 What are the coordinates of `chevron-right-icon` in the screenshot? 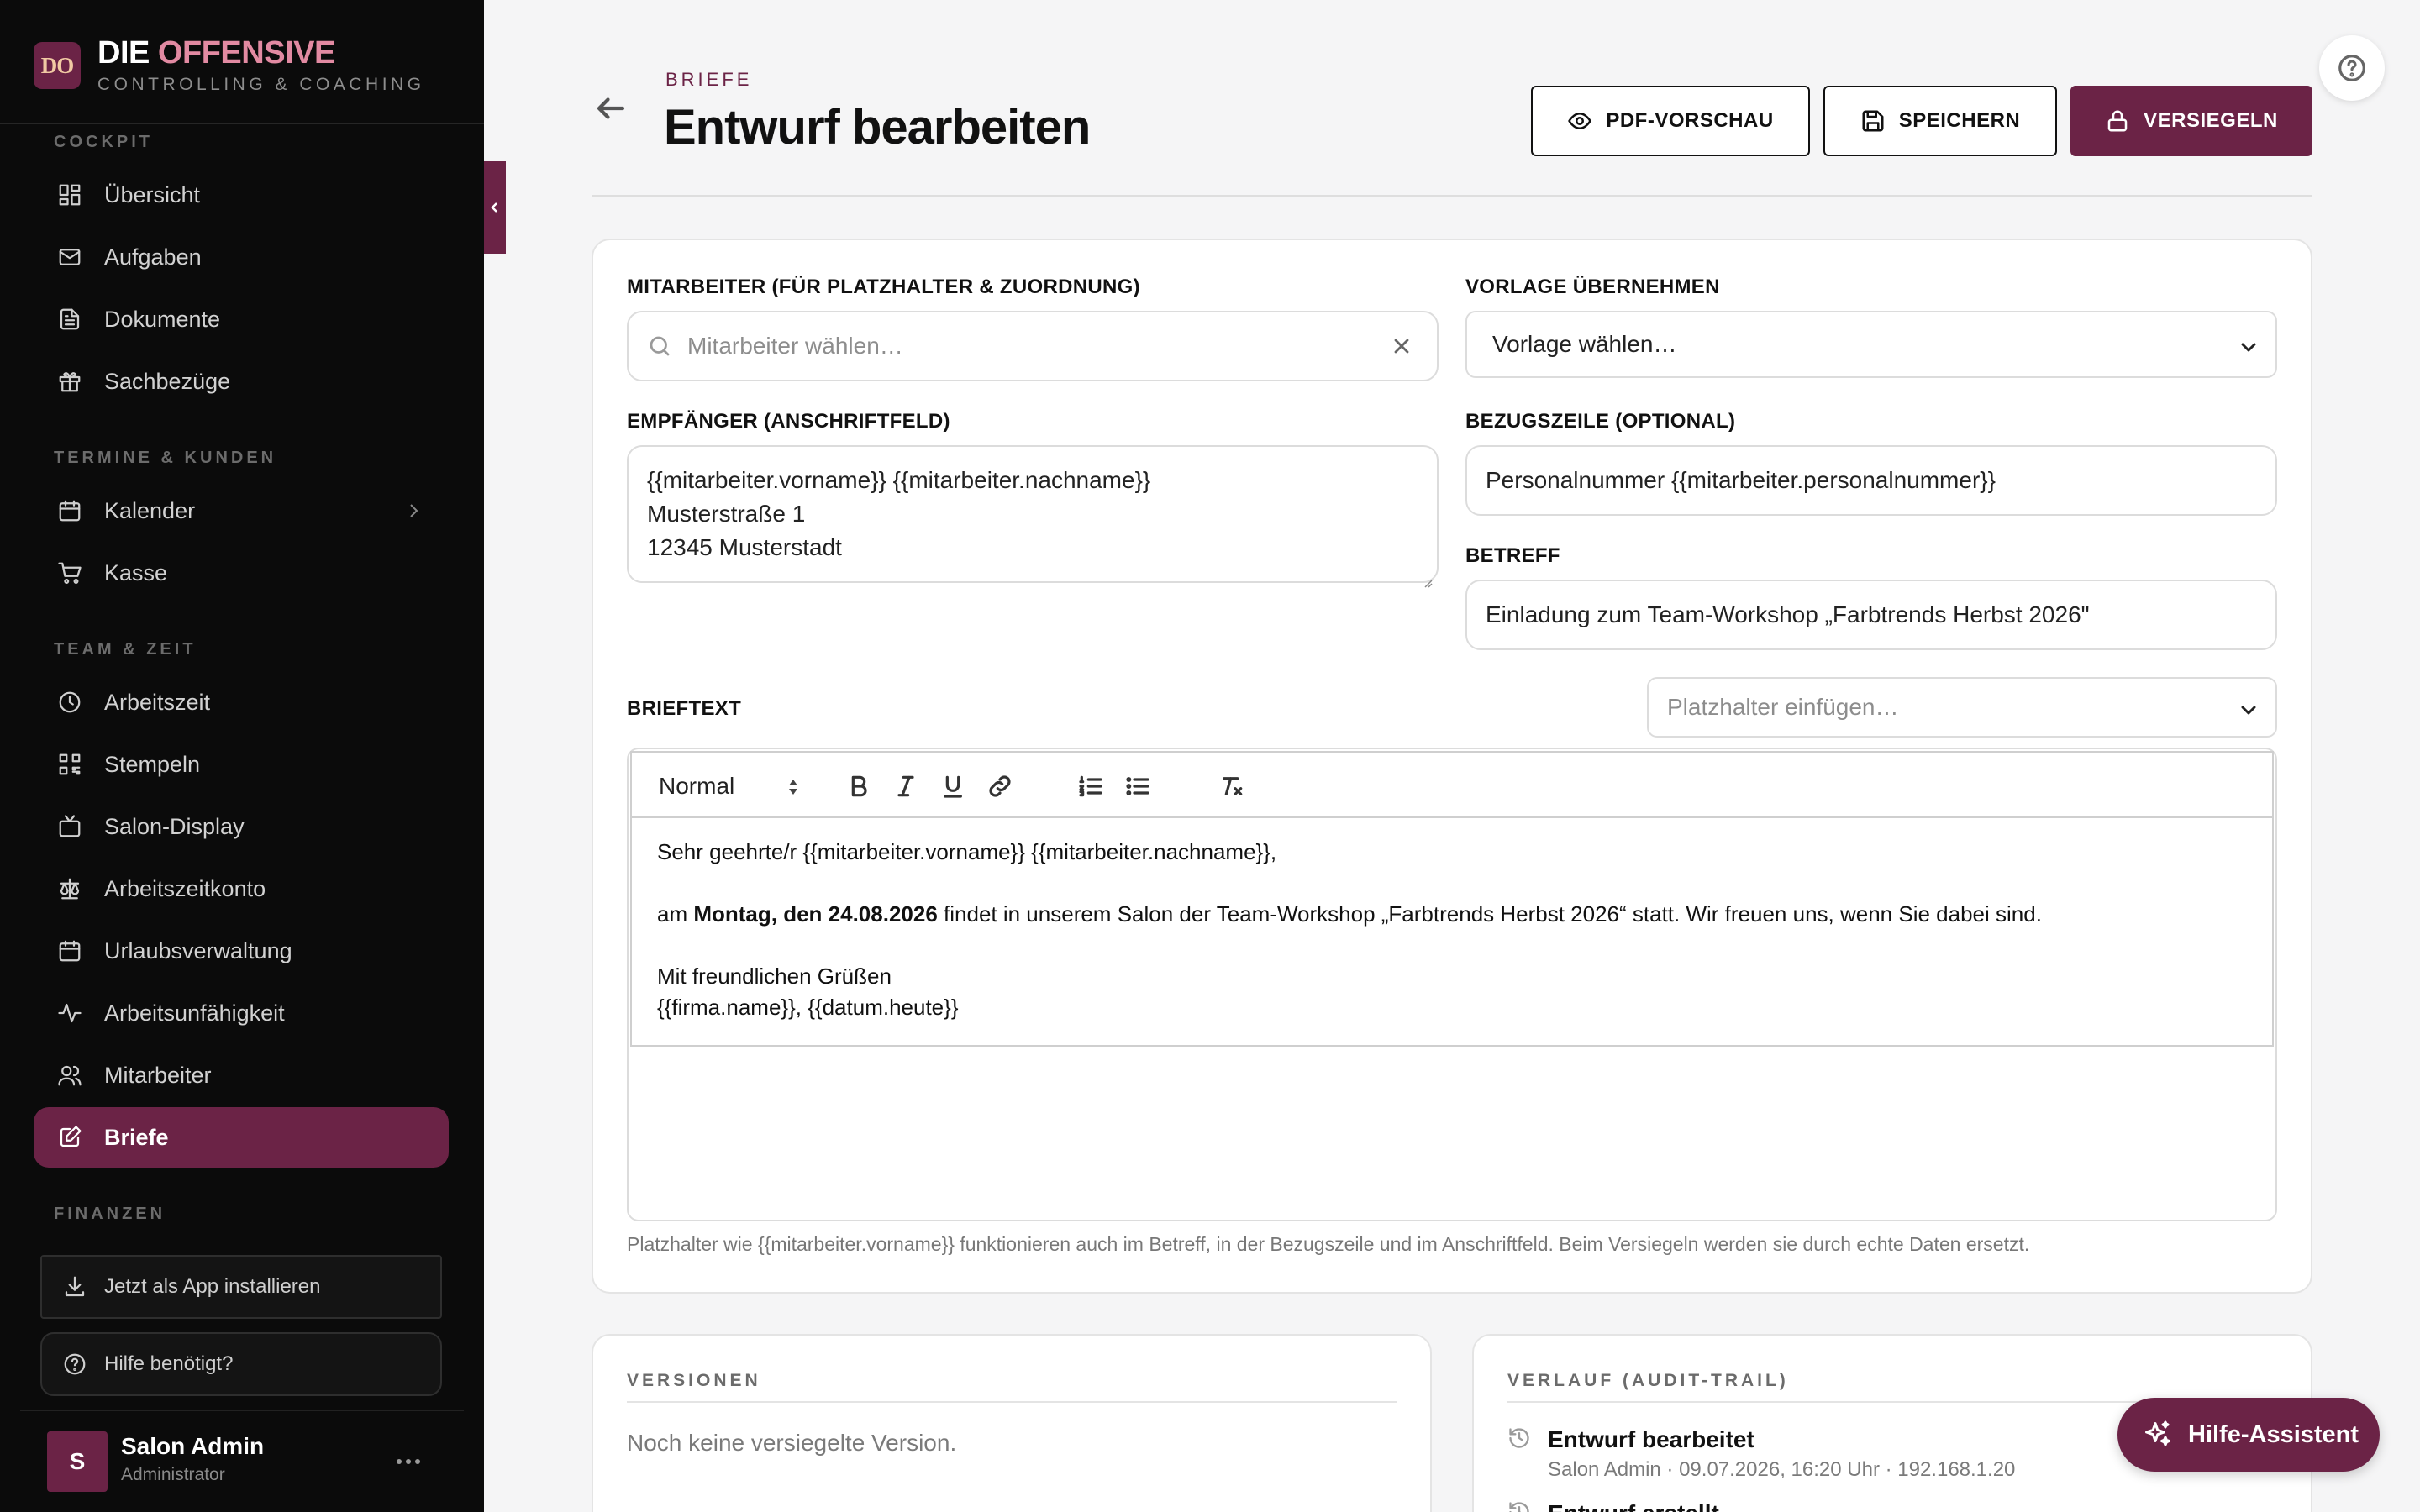 It's located at (413, 511).